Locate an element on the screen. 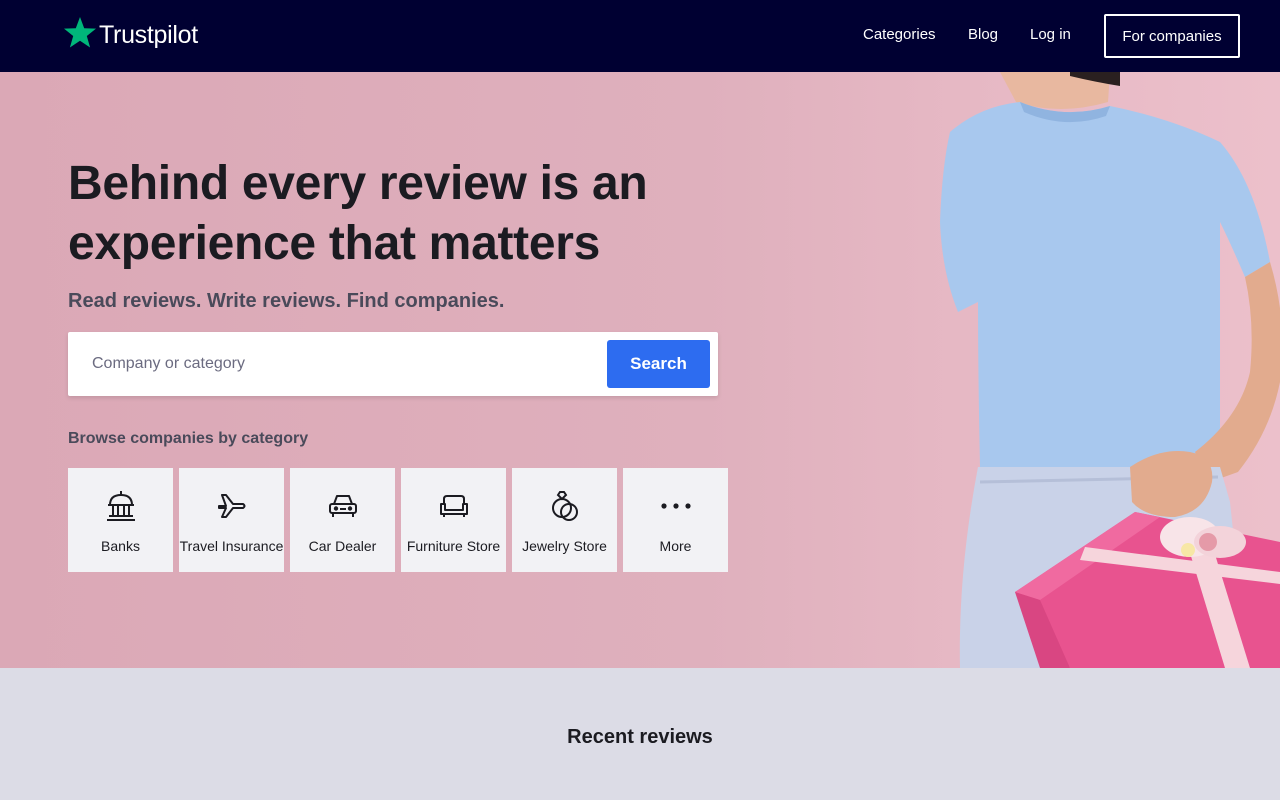  category-tile-more: More is located at coordinates (675, 520).